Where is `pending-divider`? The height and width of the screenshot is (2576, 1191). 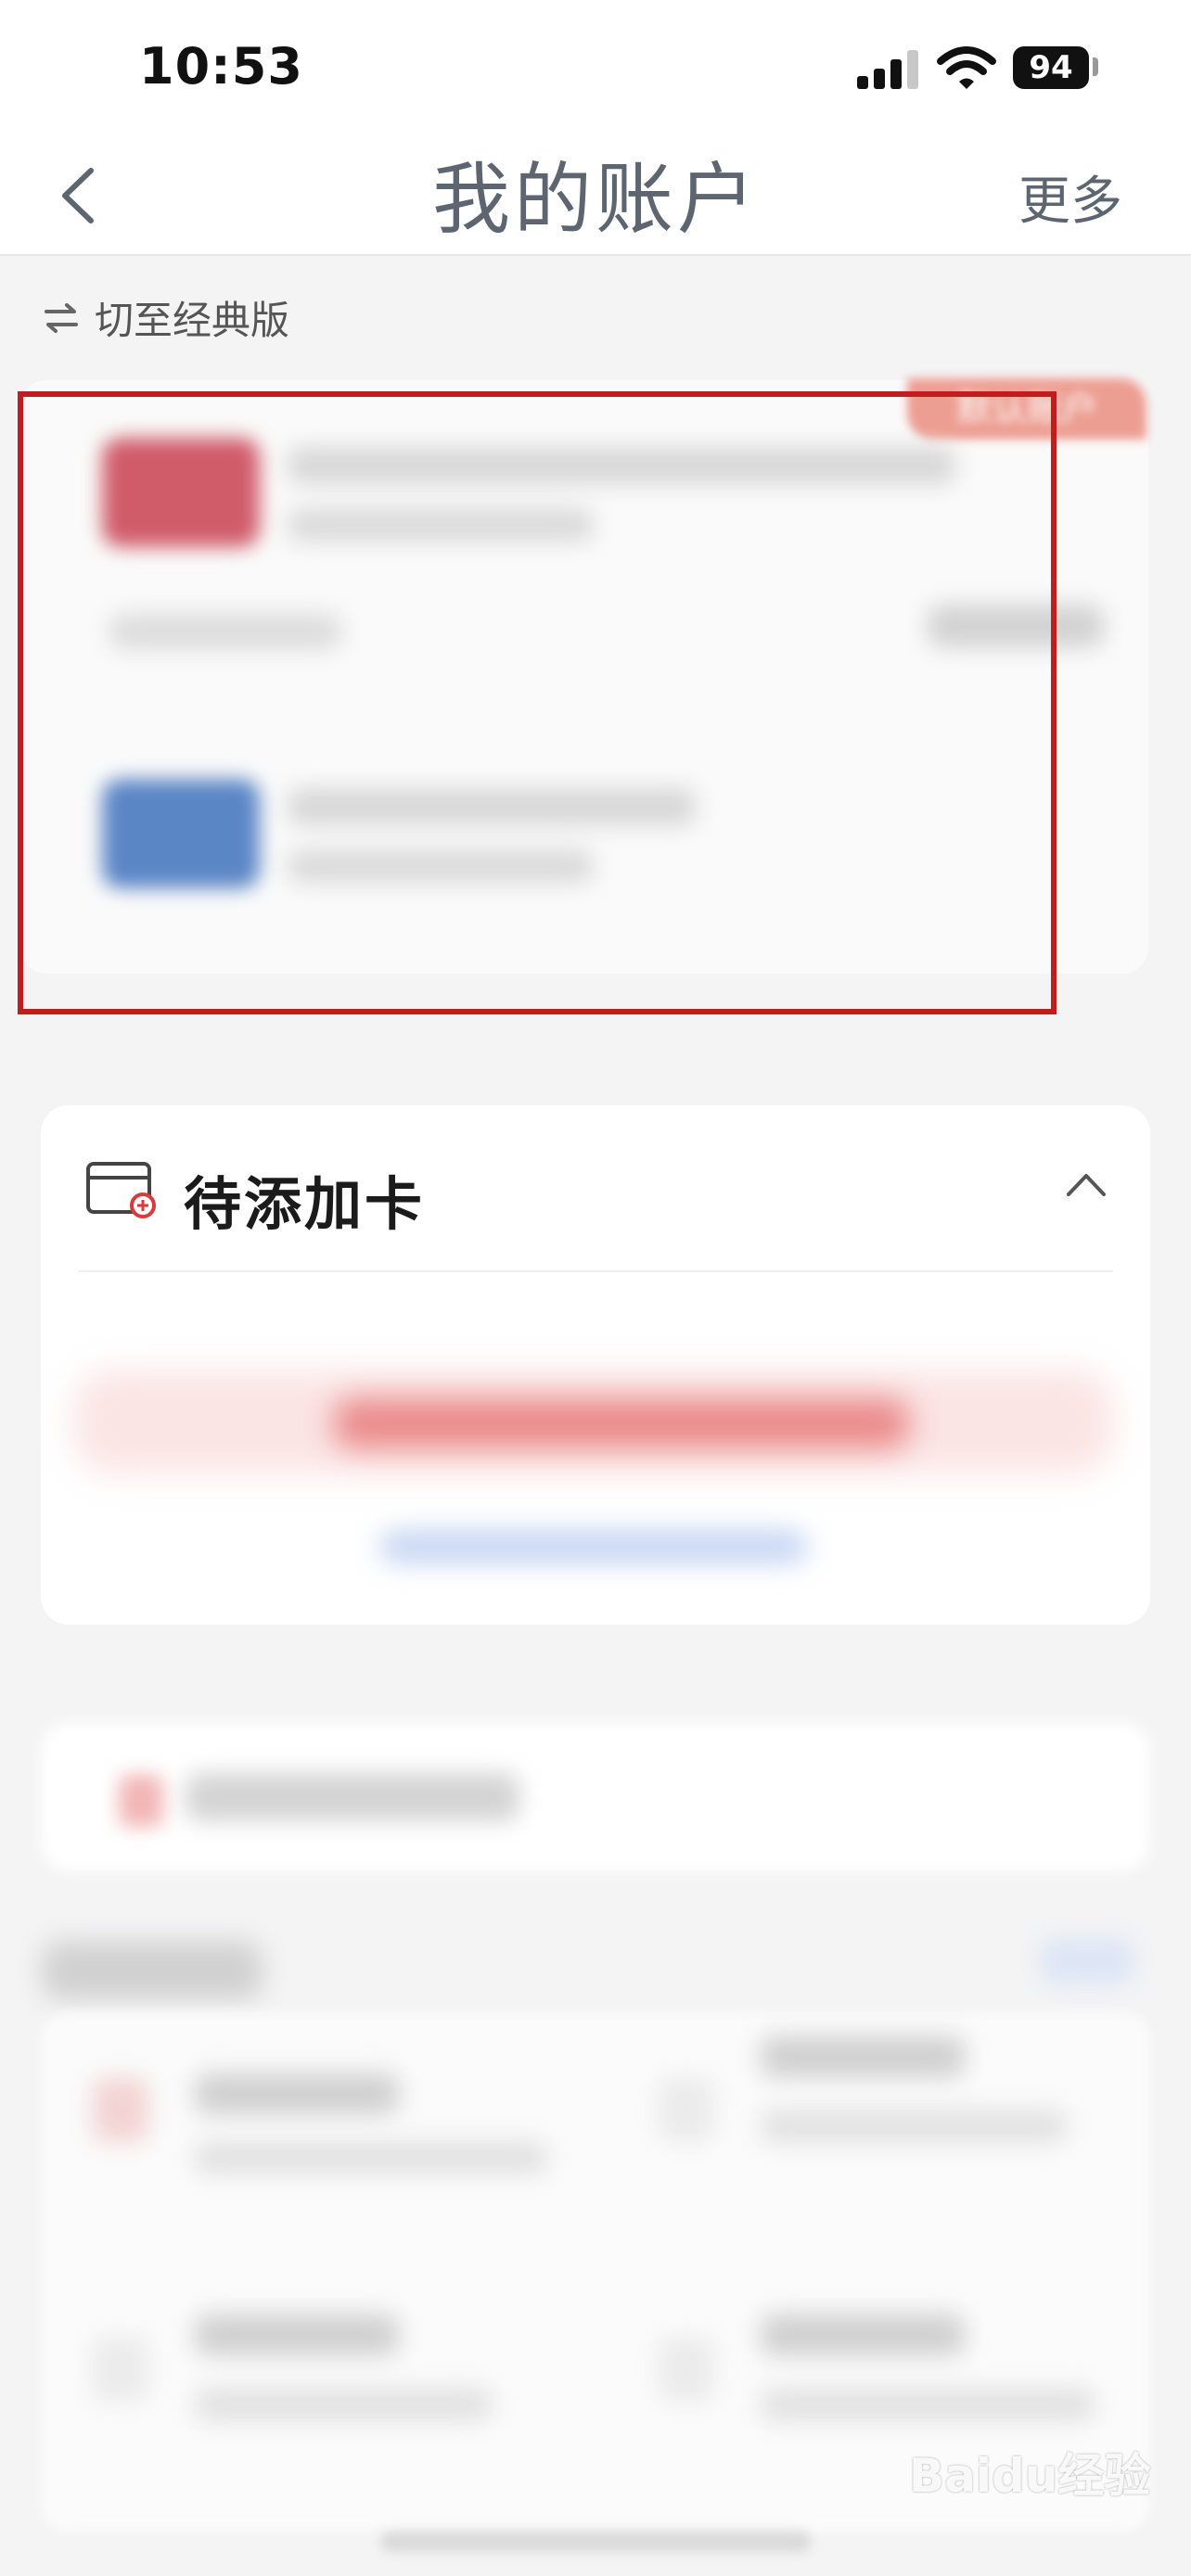 pending-divider is located at coordinates (595, 1271).